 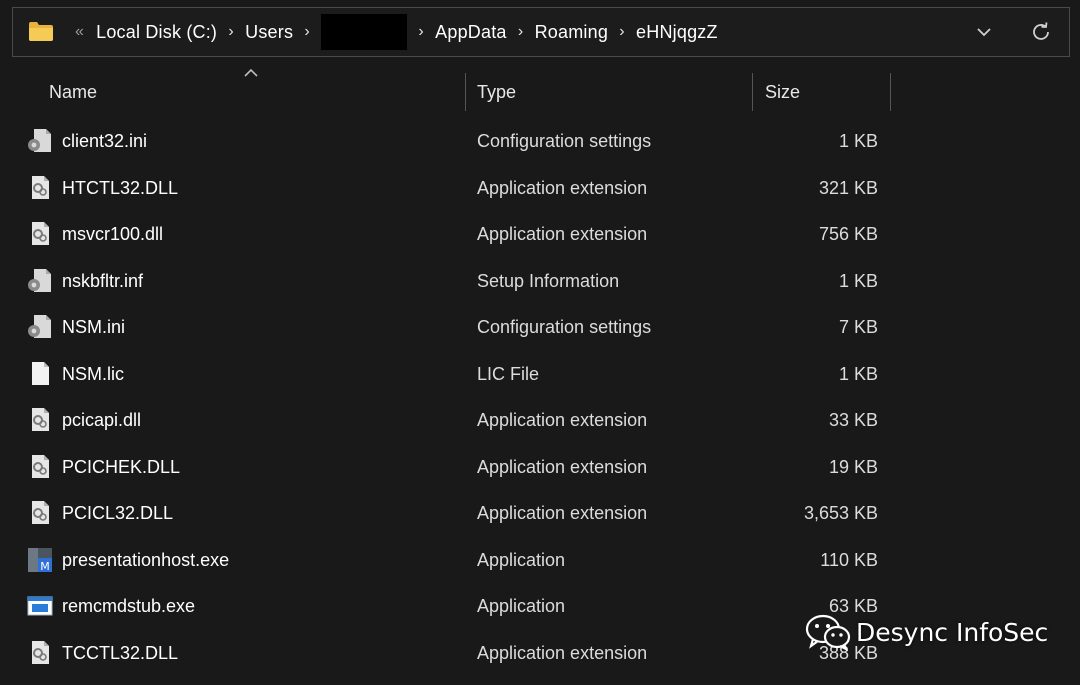 What do you see at coordinates (146, 559) in the screenshot?
I see `file-name: presentationhost.exe` at bounding box center [146, 559].